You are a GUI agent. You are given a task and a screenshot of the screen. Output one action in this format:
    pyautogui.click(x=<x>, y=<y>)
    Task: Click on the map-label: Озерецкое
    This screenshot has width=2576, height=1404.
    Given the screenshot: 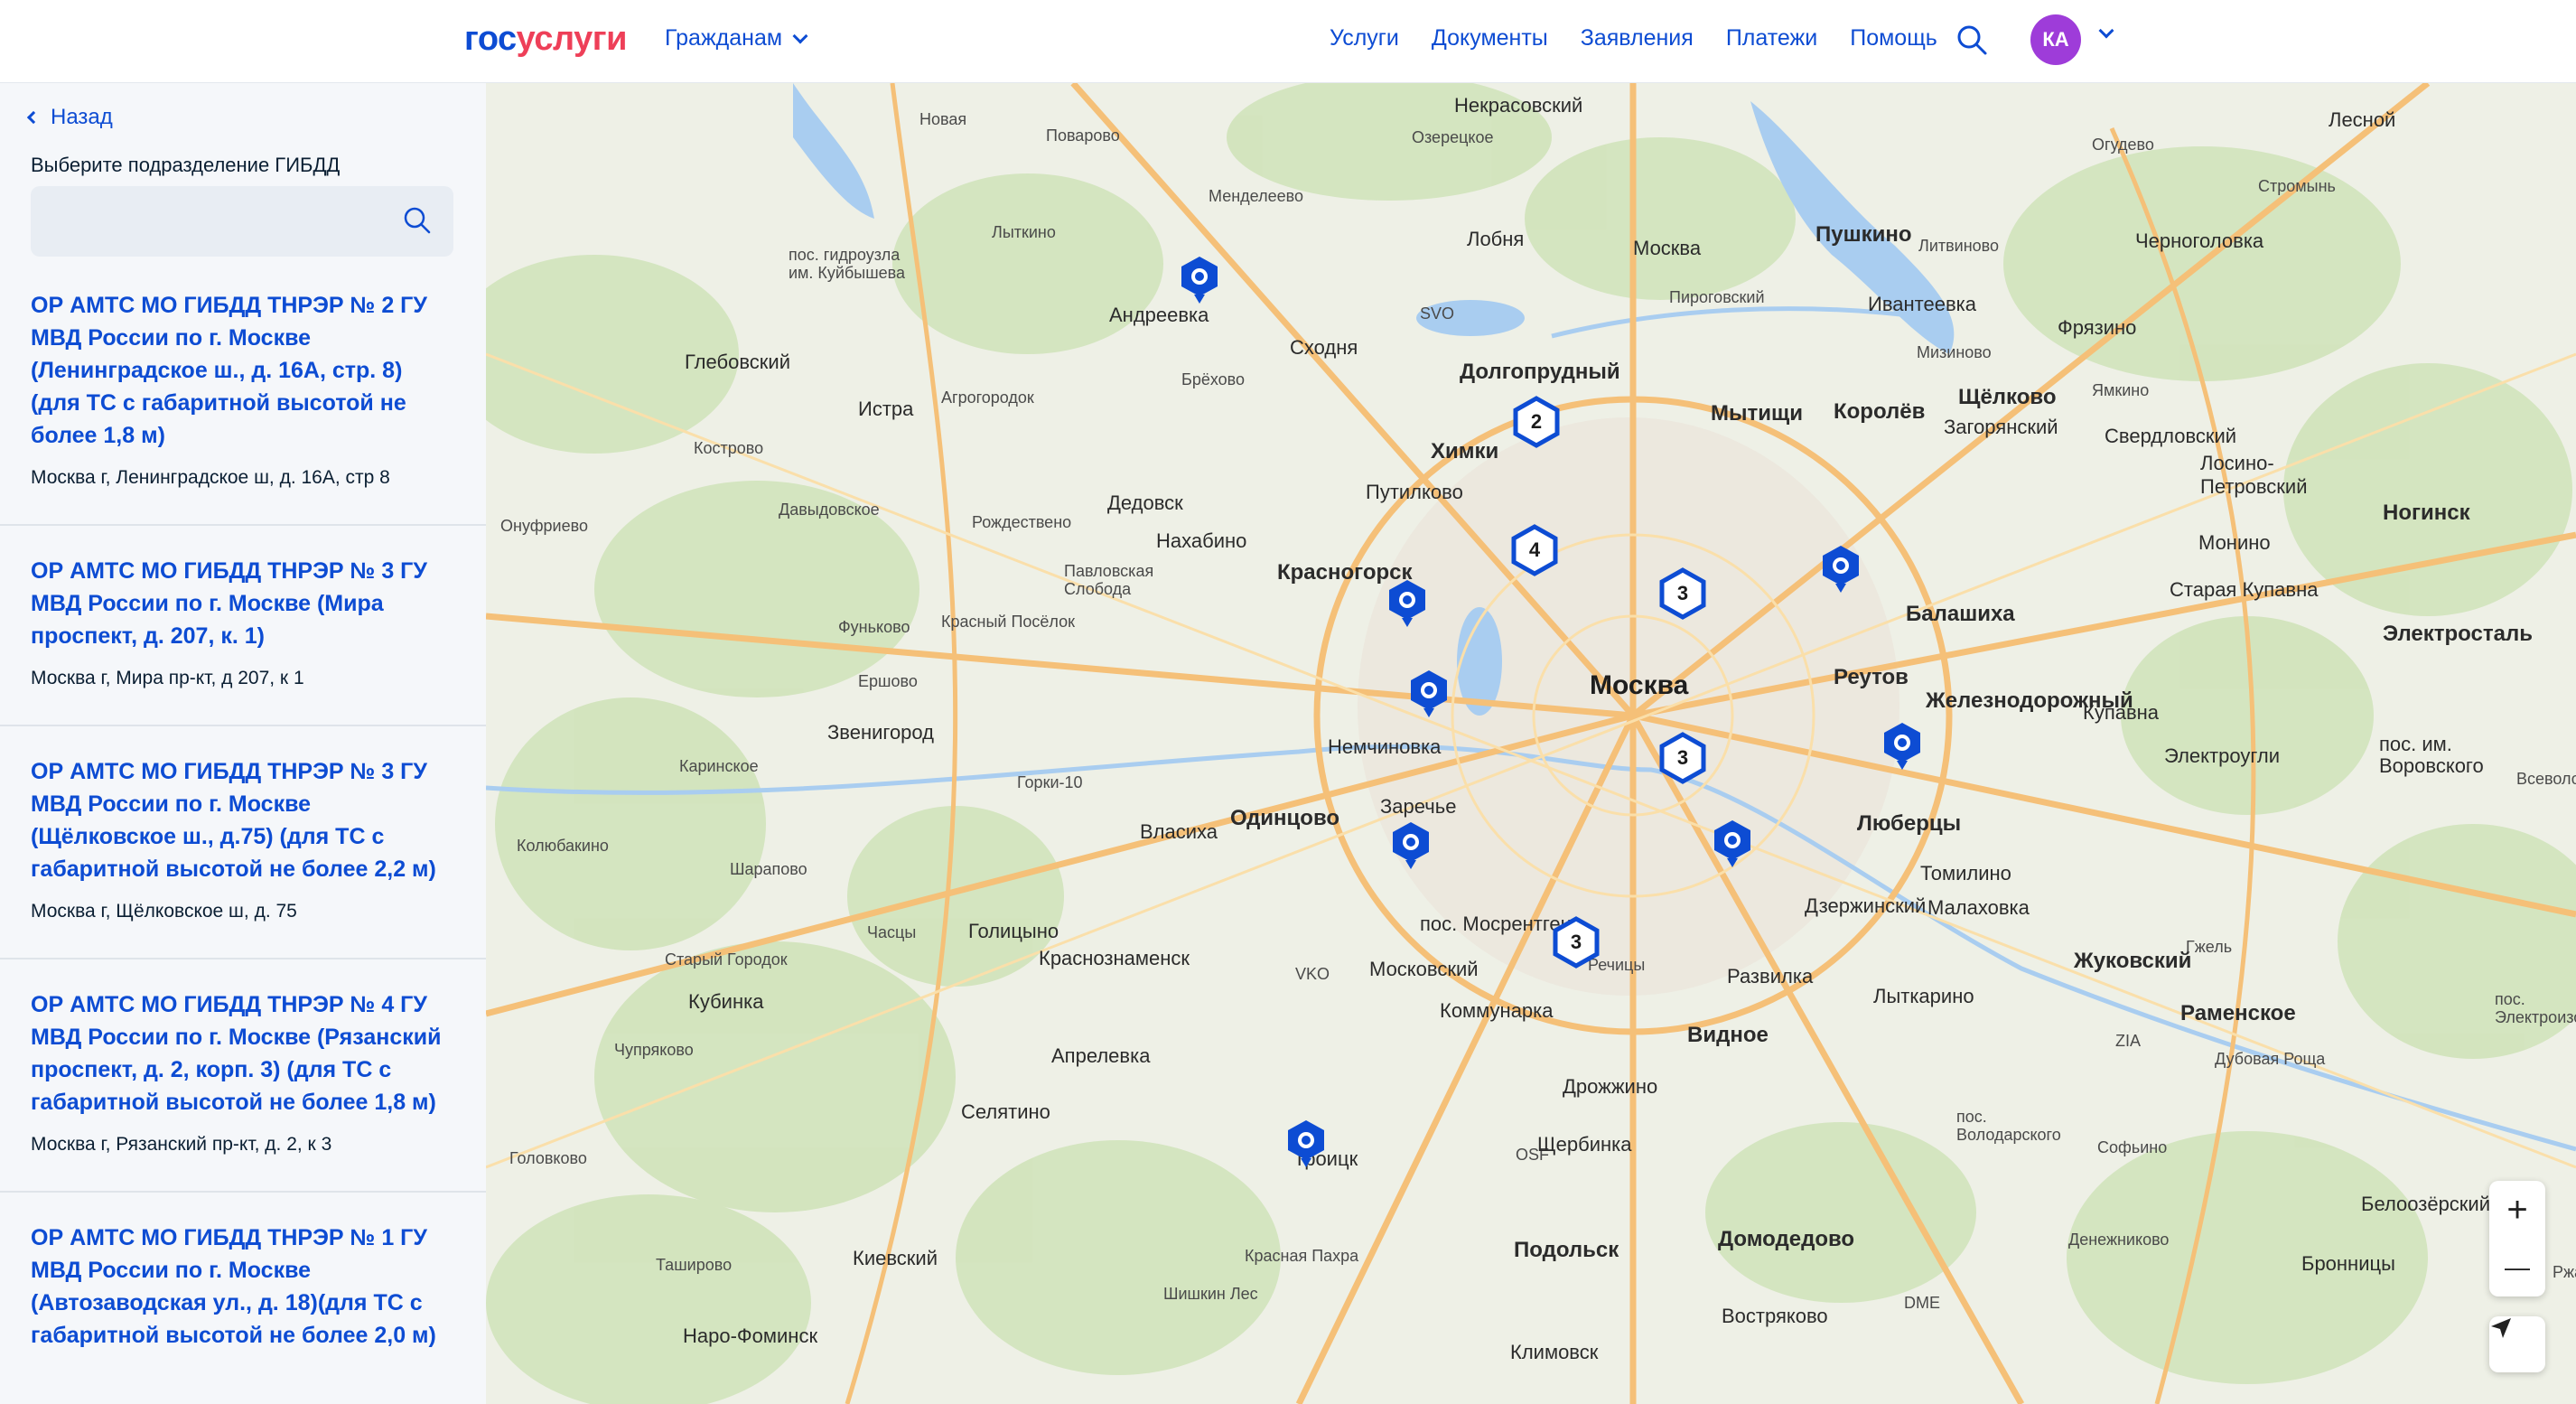 What is the action you would take?
    pyautogui.click(x=1453, y=137)
    